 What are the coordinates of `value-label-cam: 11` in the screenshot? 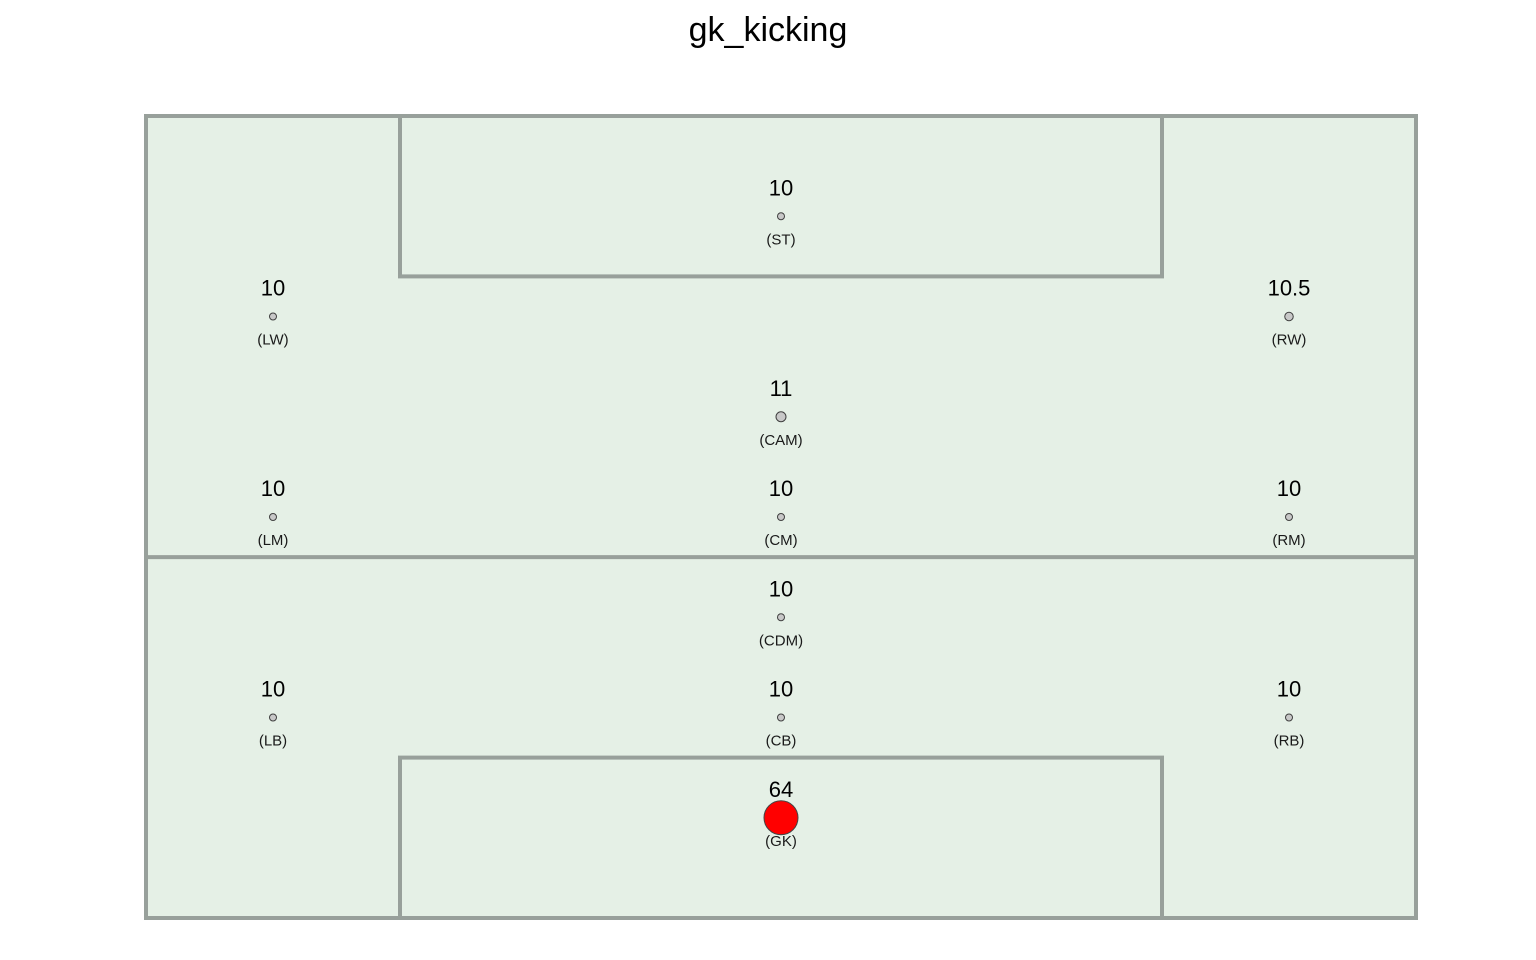 It's located at (781, 388).